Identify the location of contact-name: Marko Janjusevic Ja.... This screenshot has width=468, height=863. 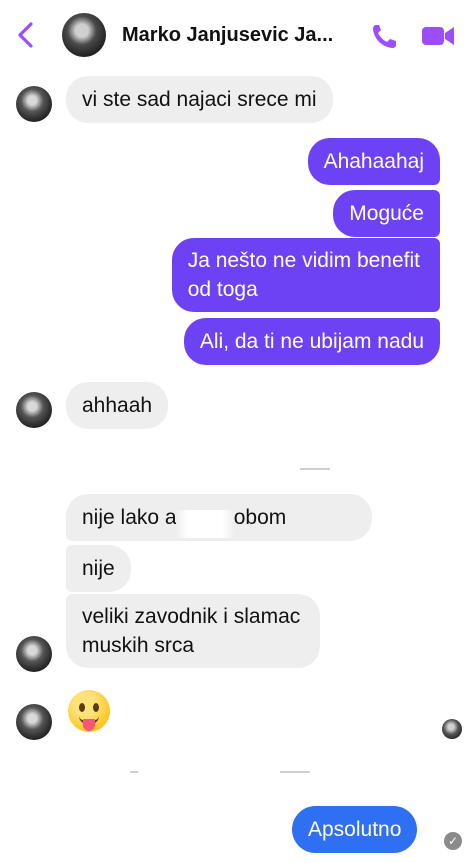
(227, 35).